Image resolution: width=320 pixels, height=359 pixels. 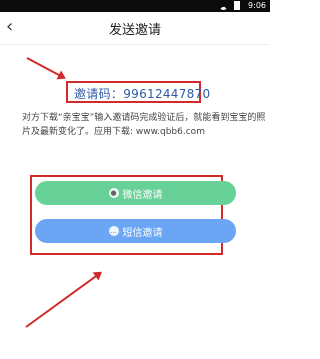 I want to click on battery-icon, so click(x=237, y=5).